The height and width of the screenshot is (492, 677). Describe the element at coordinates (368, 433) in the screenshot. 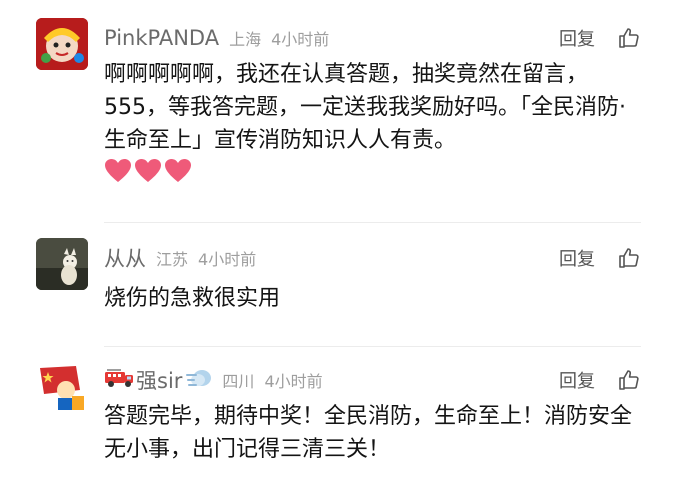

I see `comment-text: 答题完毕，期待中奖！全民消防，生命至上！消防安全无小事，出门记得三清三关！` at that location.